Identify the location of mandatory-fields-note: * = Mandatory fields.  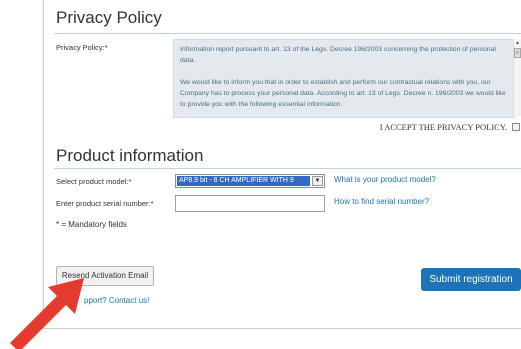
(91, 224).